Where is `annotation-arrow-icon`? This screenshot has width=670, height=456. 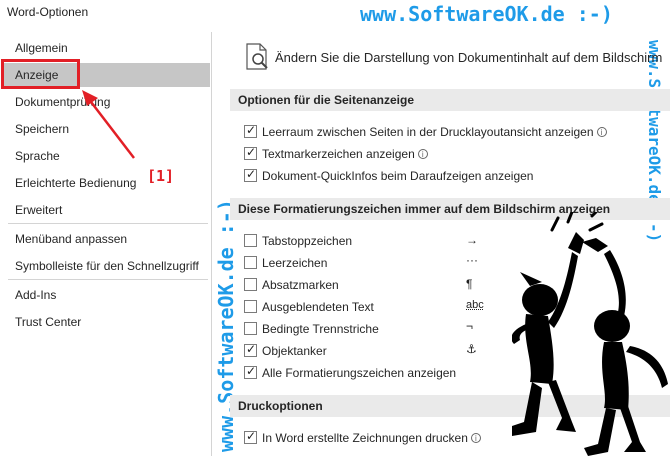
annotation-arrow-icon is located at coordinates (108, 124).